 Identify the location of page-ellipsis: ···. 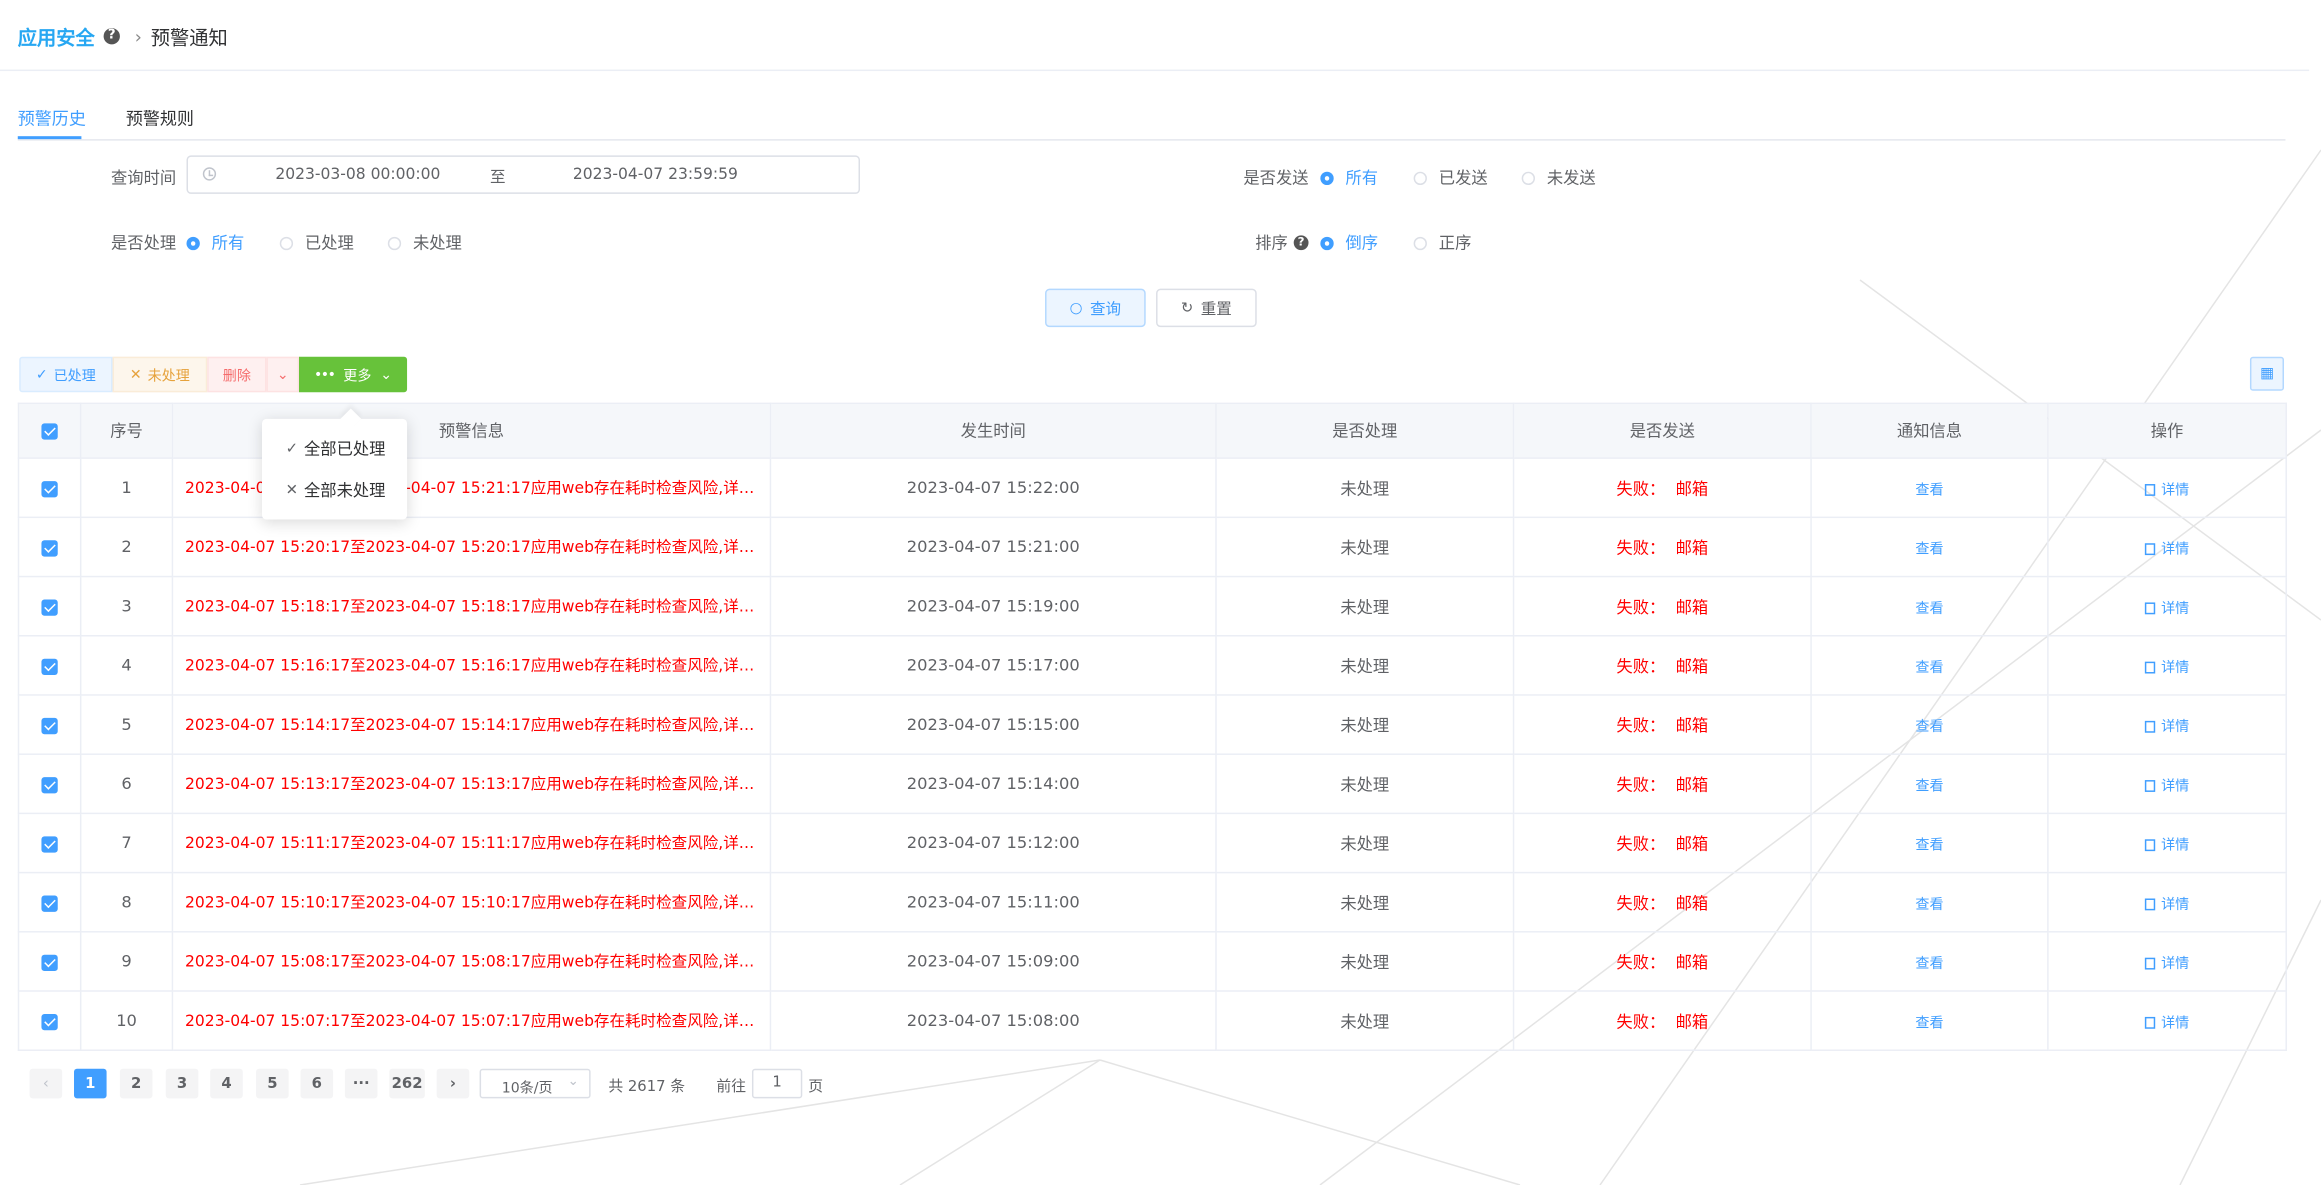
(361, 1083).